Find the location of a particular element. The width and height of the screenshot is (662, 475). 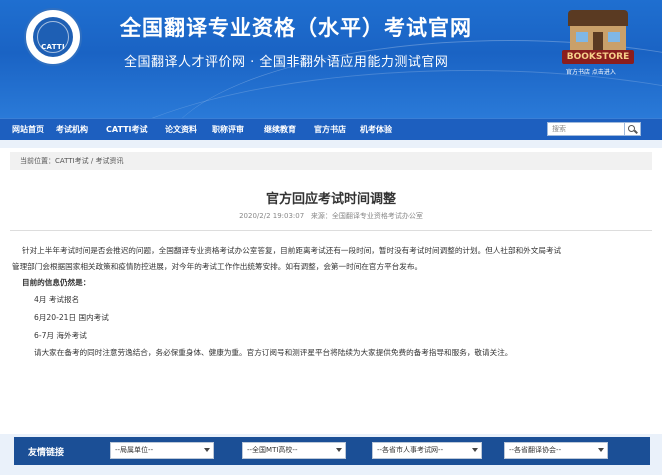

article-source: 来源：全国翻译专业资格考试办公室 is located at coordinates (366, 216).